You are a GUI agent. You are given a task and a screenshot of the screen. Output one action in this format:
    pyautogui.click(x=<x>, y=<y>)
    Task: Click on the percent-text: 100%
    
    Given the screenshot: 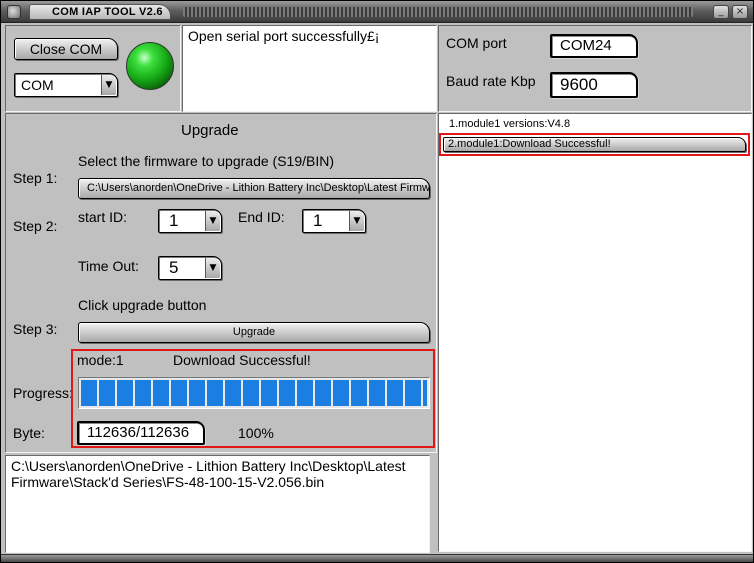 What is the action you would take?
    pyautogui.click(x=256, y=433)
    